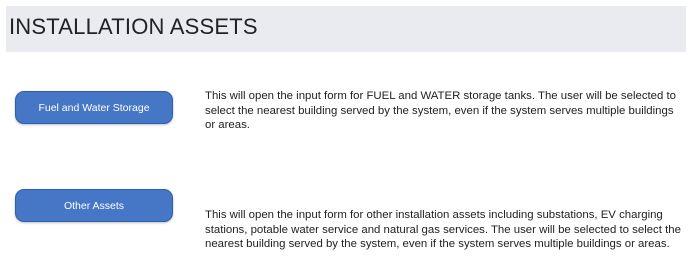  What do you see at coordinates (94, 107) in the screenshot?
I see `fuel-and-water-storage-button: Fuel and Water Storage` at bounding box center [94, 107].